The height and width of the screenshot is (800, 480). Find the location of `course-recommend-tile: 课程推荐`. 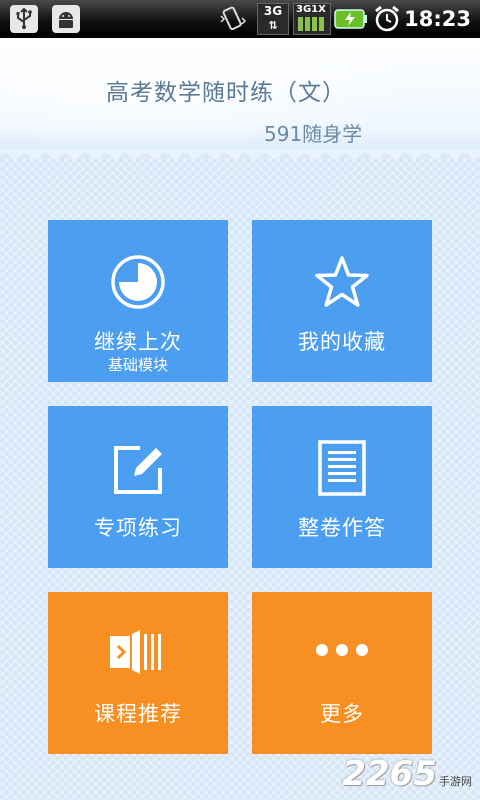

course-recommend-tile: 课程推荐 is located at coordinates (138, 673).